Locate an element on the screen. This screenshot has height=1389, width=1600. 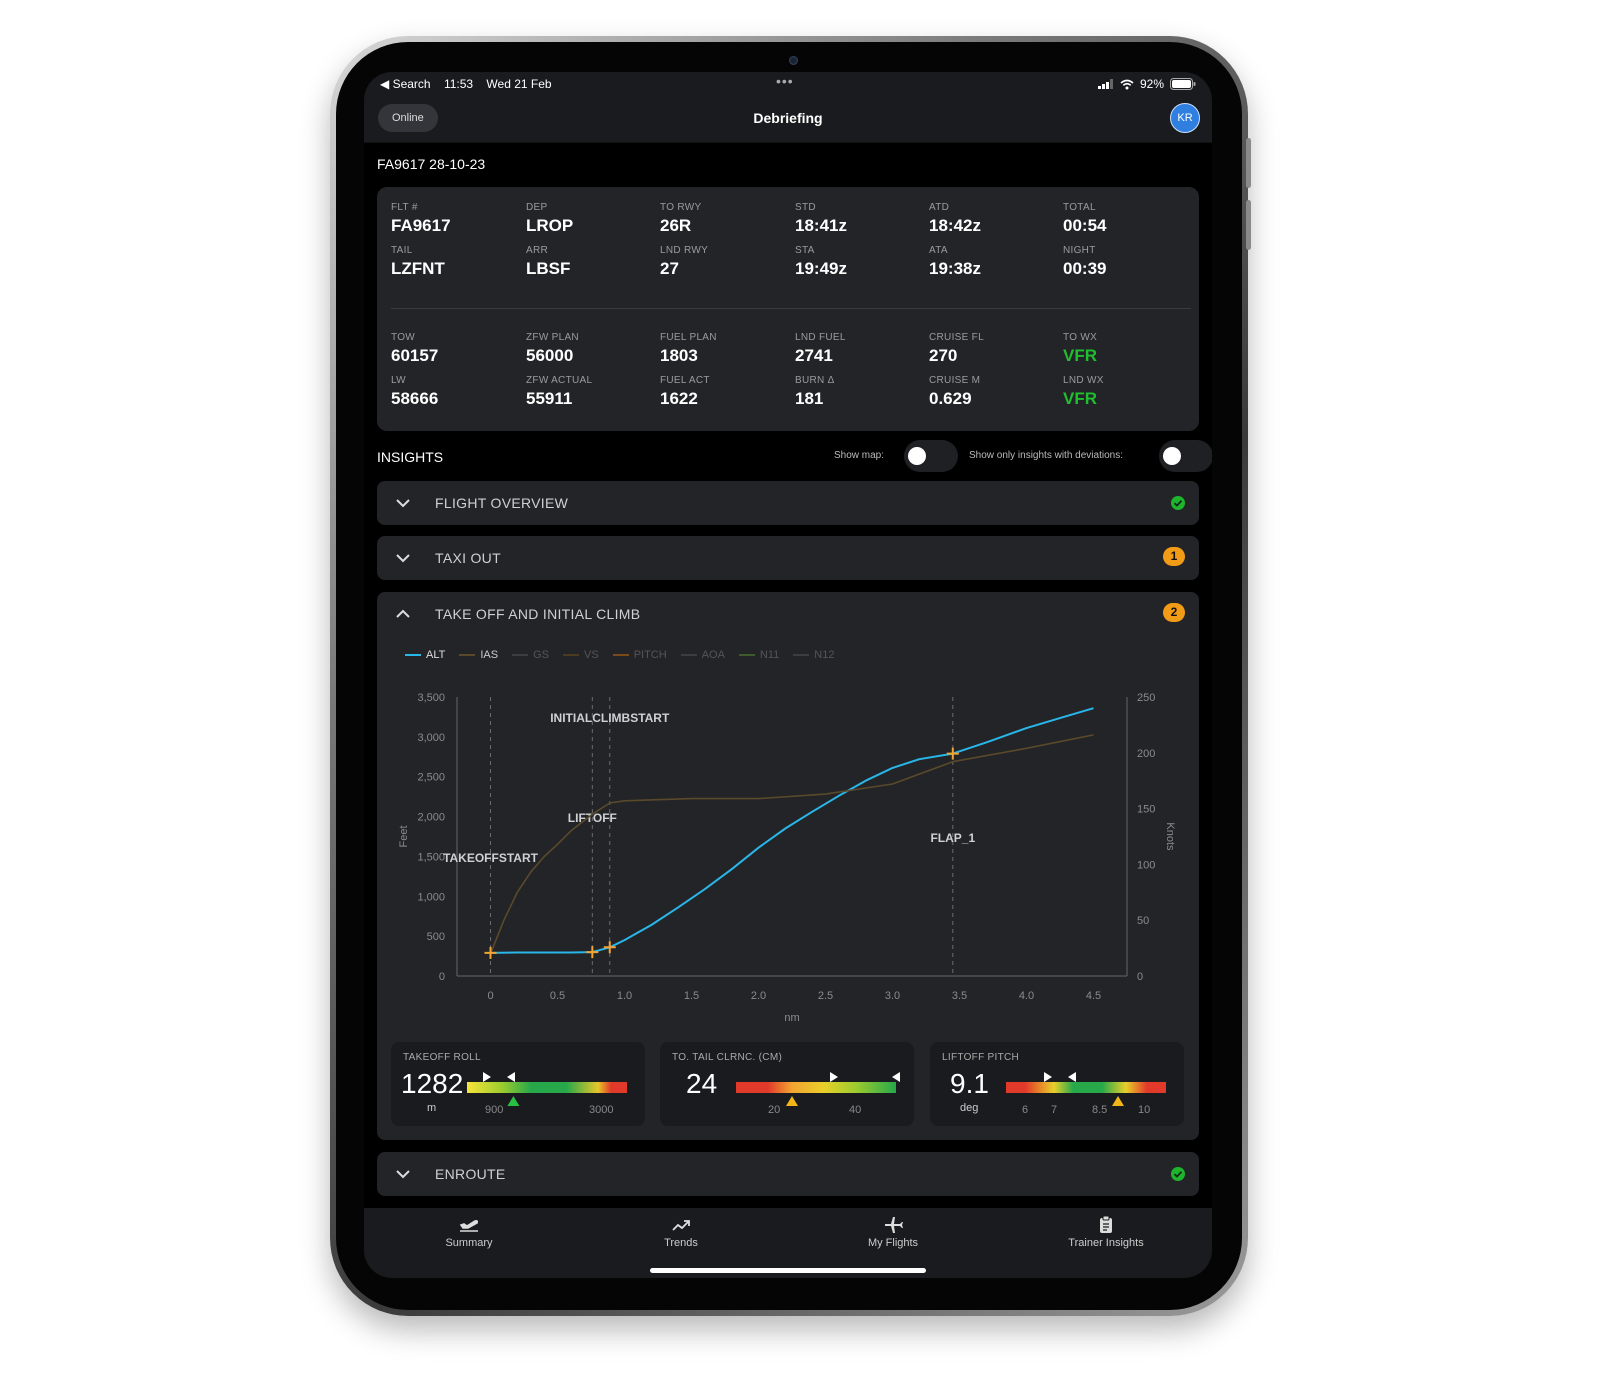
summary-value: 270 is located at coordinates (943, 355).